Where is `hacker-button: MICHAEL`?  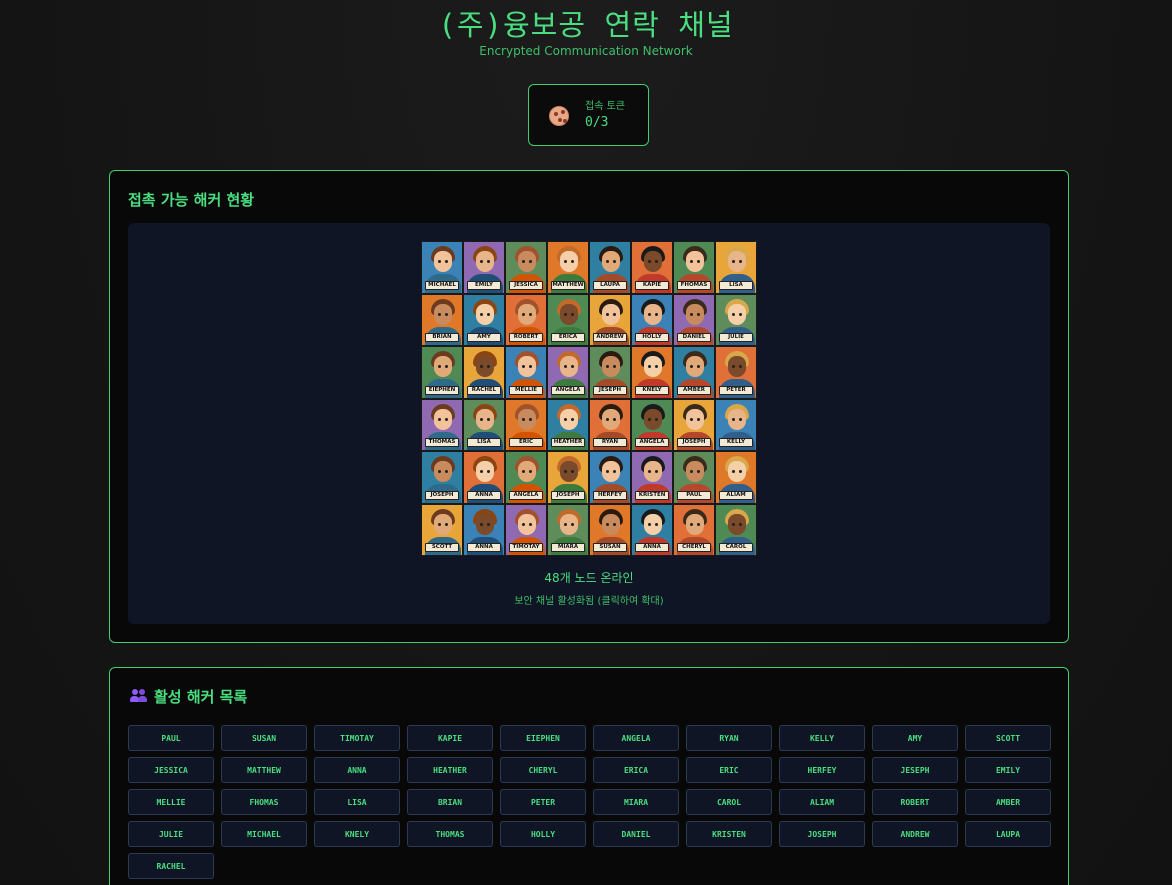
hacker-button: MICHAEL is located at coordinates (264, 834).